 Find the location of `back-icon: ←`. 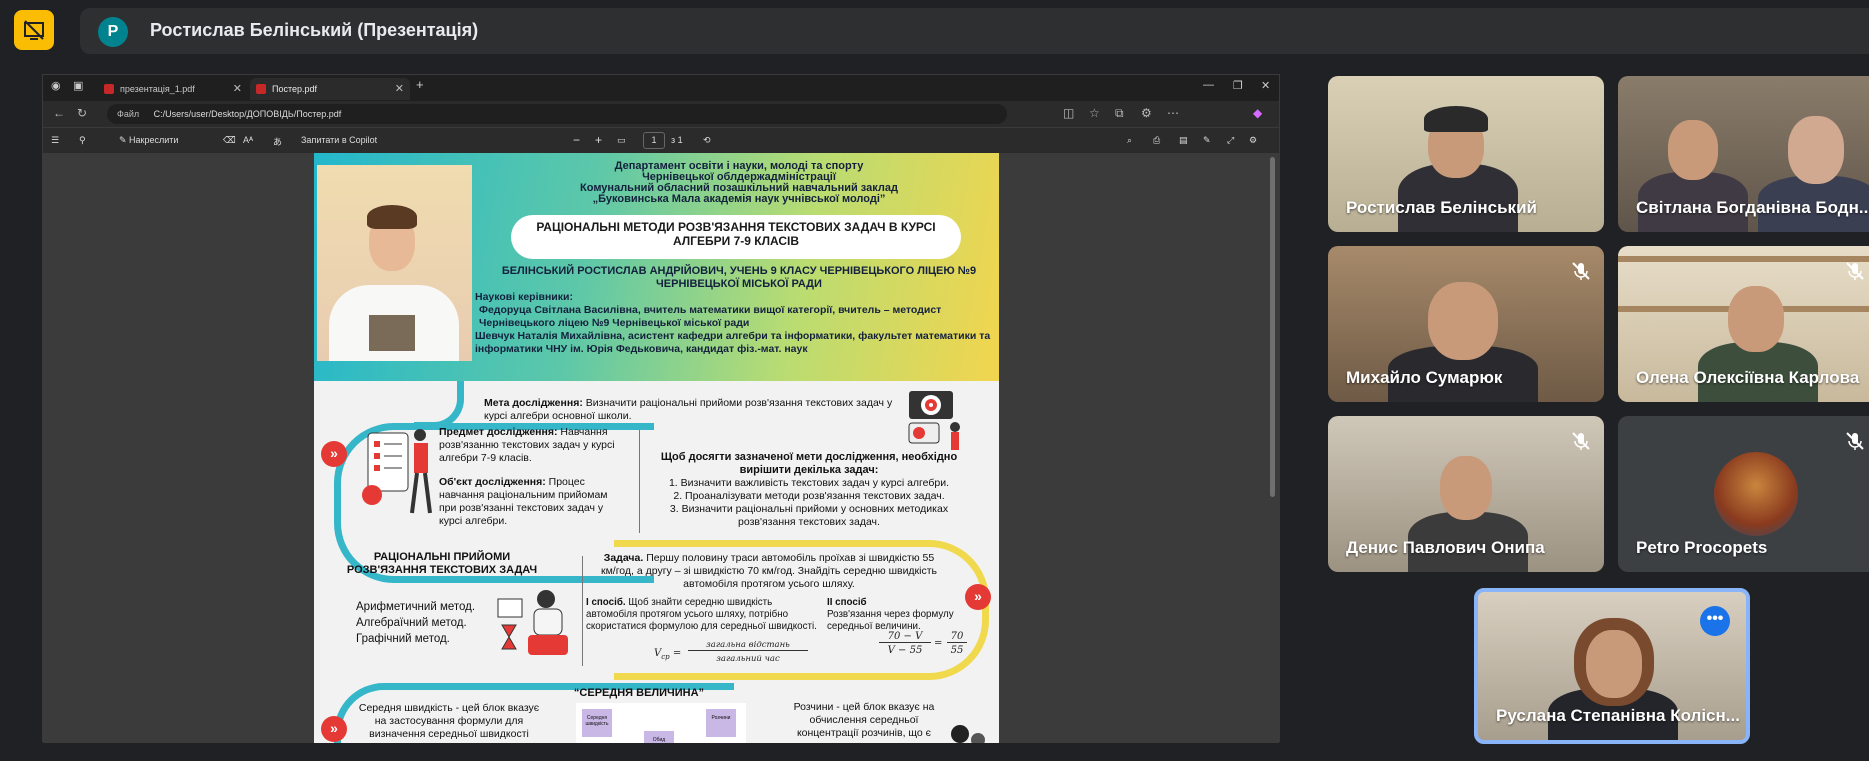

back-icon: ← is located at coordinates (59, 113).